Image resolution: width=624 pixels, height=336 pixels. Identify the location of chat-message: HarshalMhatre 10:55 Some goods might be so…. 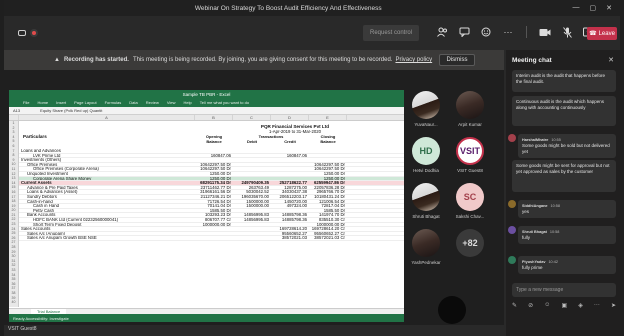
(562, 146).